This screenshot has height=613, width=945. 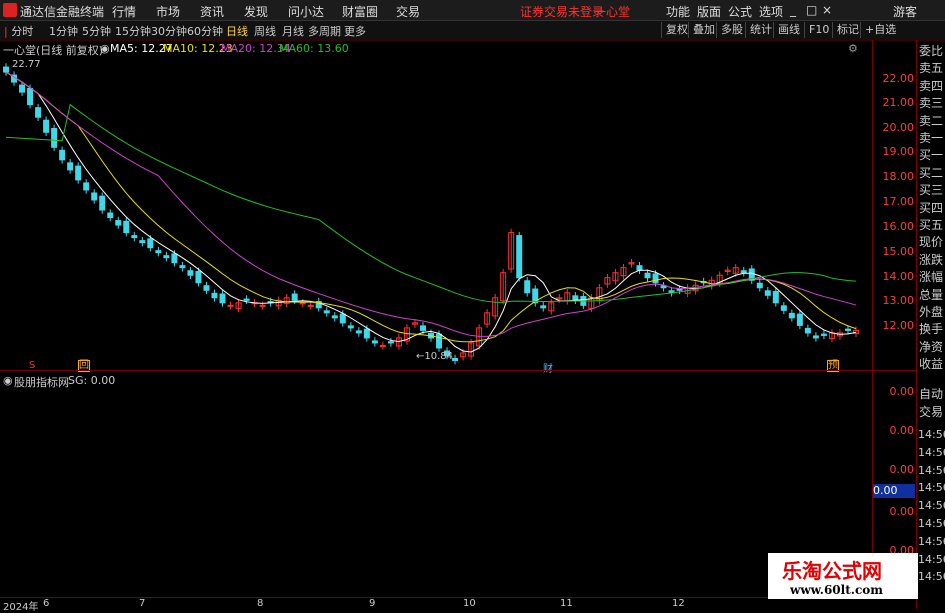 What do you see at coordinates (21, 607) in the screenshot?
I see `x-tick: 2024年` at bounding box center [21, 607].